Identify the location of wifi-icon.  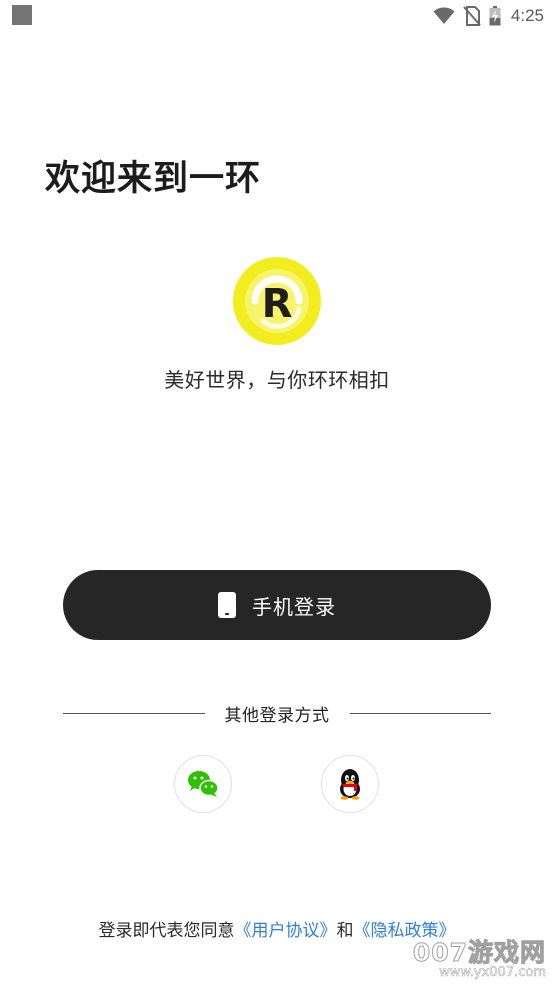
(444, 15).